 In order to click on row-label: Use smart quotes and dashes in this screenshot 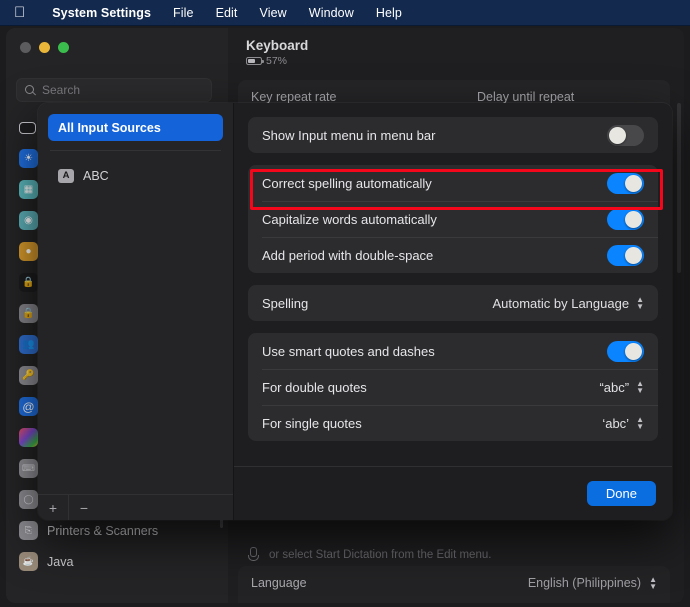, I will do `click(348, 351)`.